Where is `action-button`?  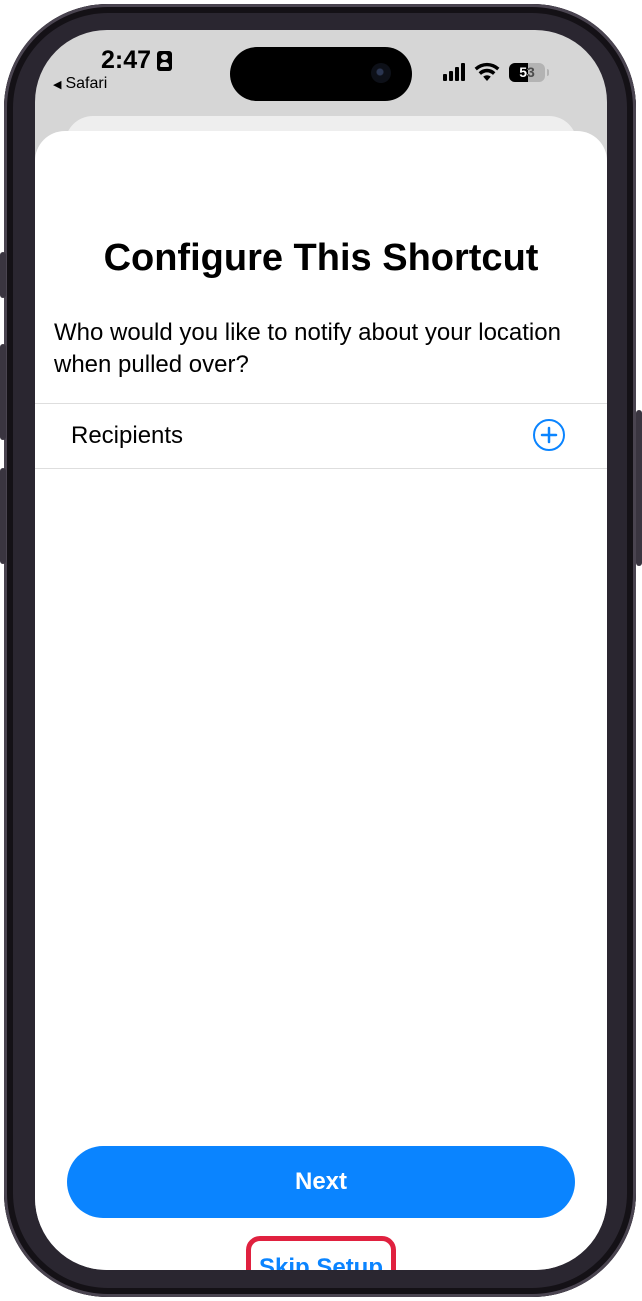 action-button is located at coordinates (3, 275).